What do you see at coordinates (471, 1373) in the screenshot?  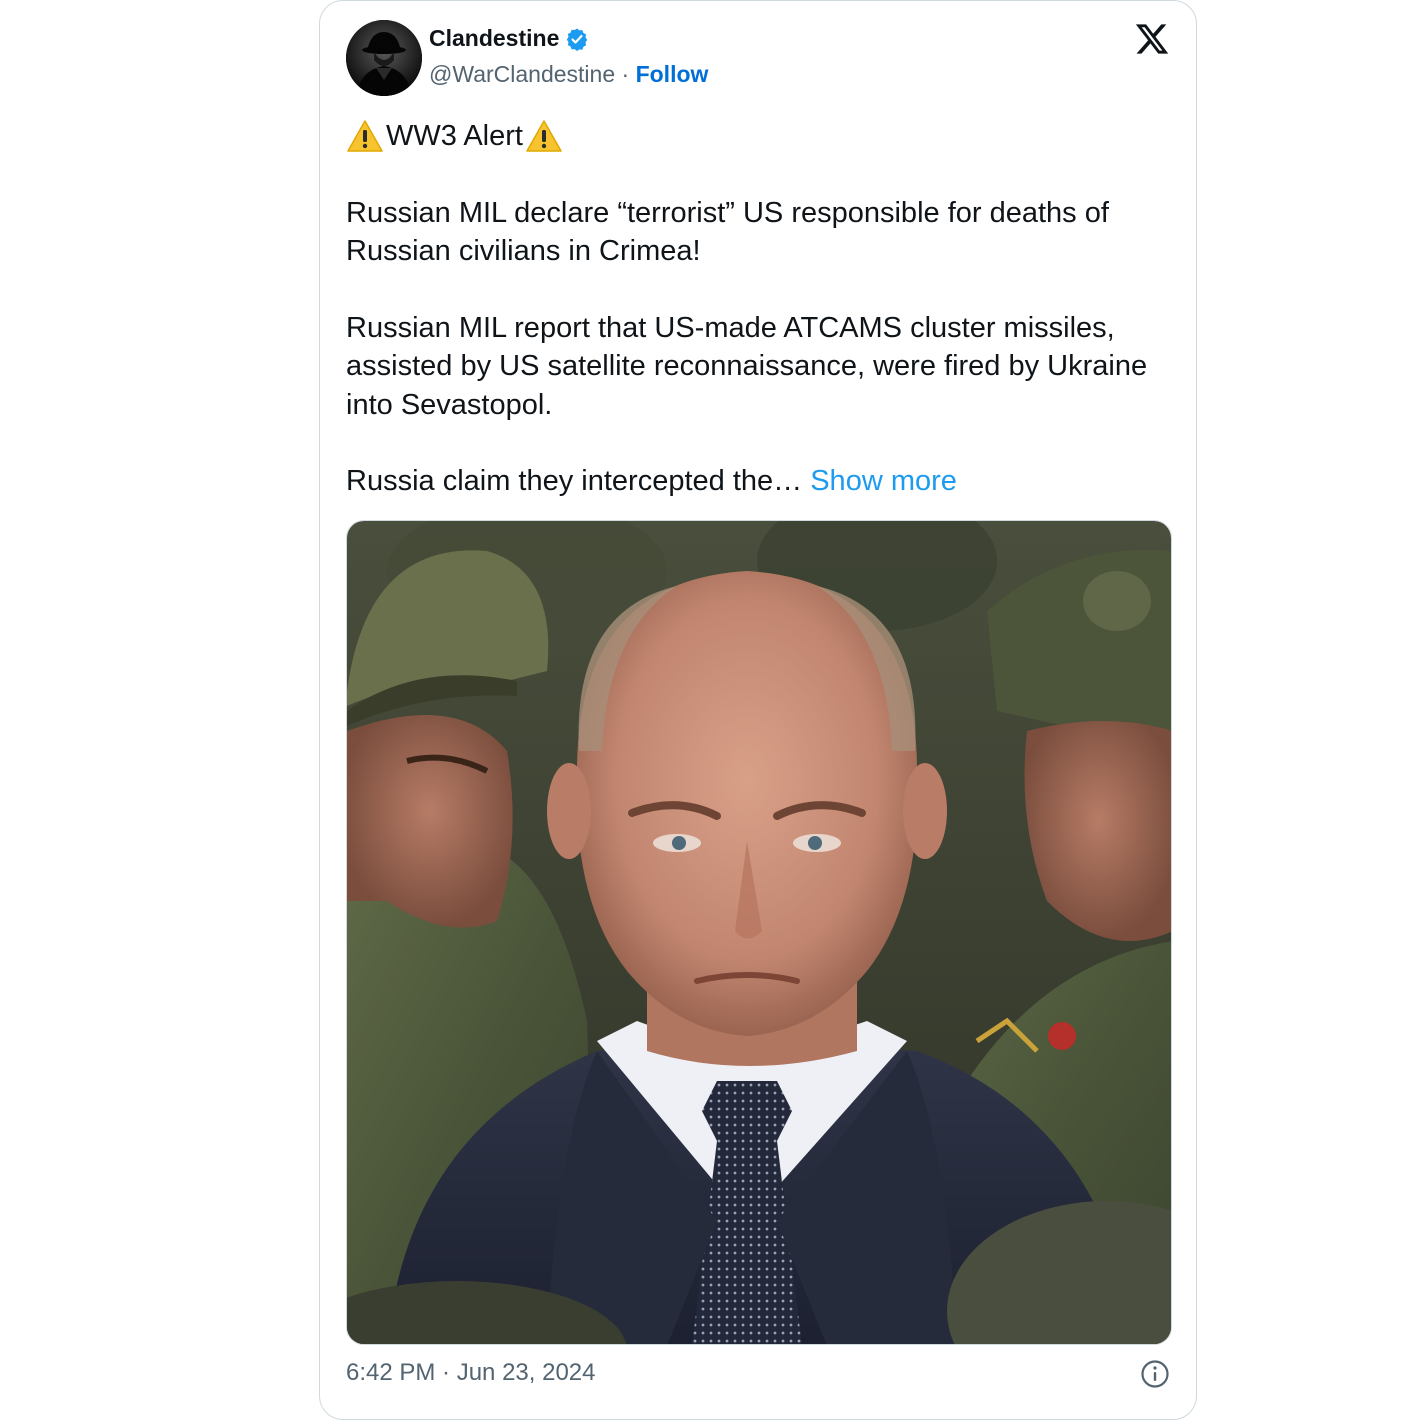 I see `tweet-timestamp: 6:42 PM · Jun 23, 2024` at bounding box center [471, 1373].